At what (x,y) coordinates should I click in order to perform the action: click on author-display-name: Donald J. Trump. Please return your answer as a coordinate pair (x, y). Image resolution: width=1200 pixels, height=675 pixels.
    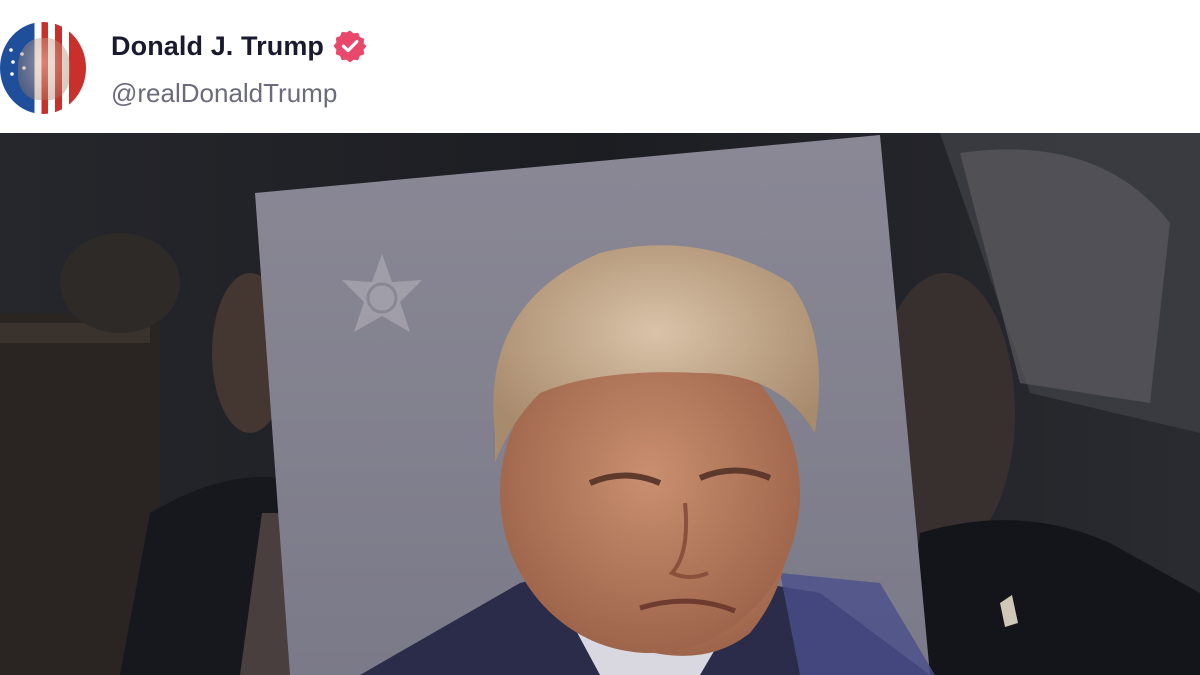
    Looking at the image, I should click on (217, 46).